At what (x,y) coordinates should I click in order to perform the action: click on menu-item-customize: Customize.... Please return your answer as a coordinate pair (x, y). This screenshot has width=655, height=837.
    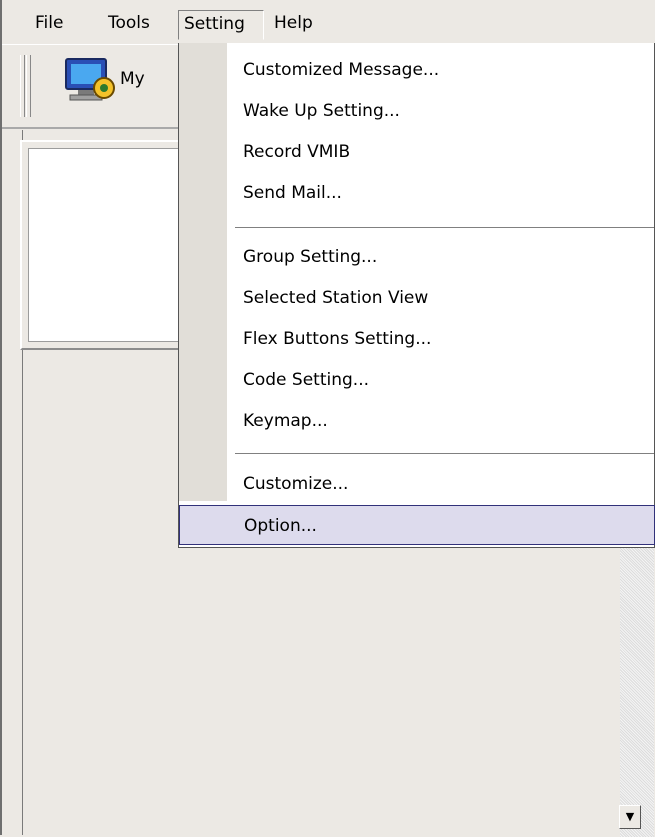
    Looking at the image, I should click on (441, 484).